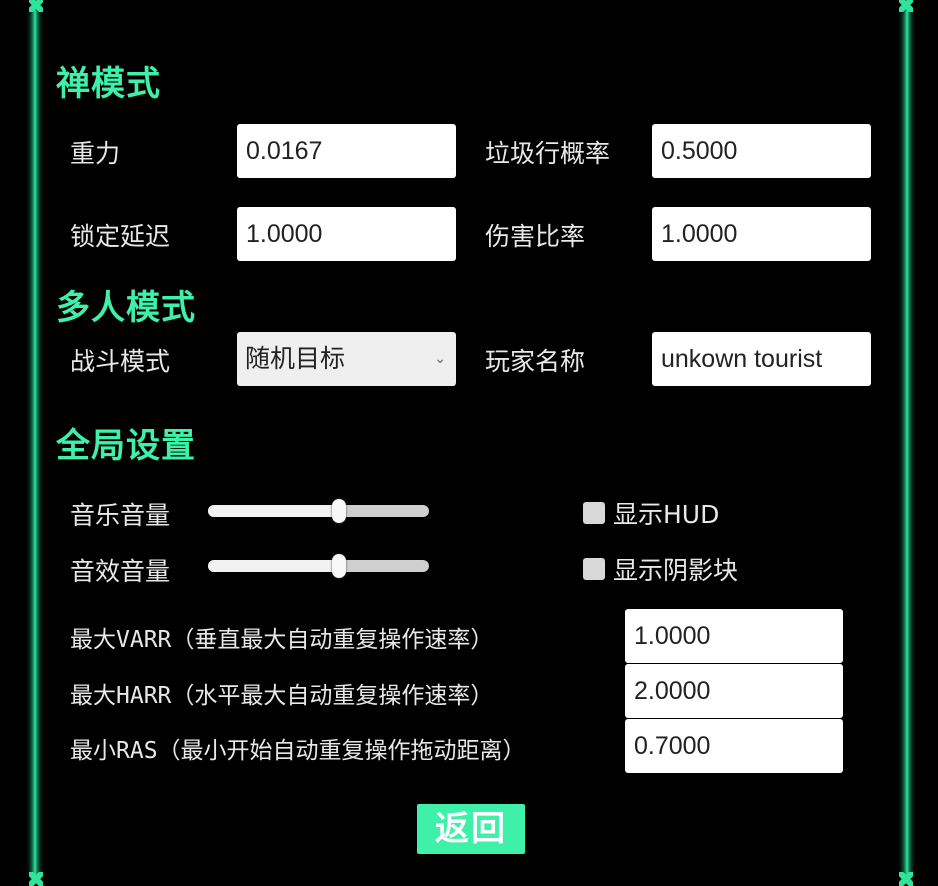  Describe the element at coordinates (761, 151) in the screenshot. I see `garbage-probability-field: 0.5000` at that location.